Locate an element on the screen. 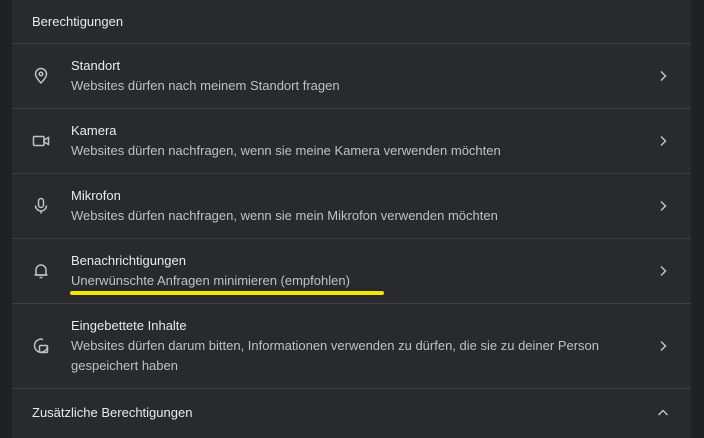 The width and height of the screenshot is (704, 438). highlight-underline is located at coordinates (227, 293).